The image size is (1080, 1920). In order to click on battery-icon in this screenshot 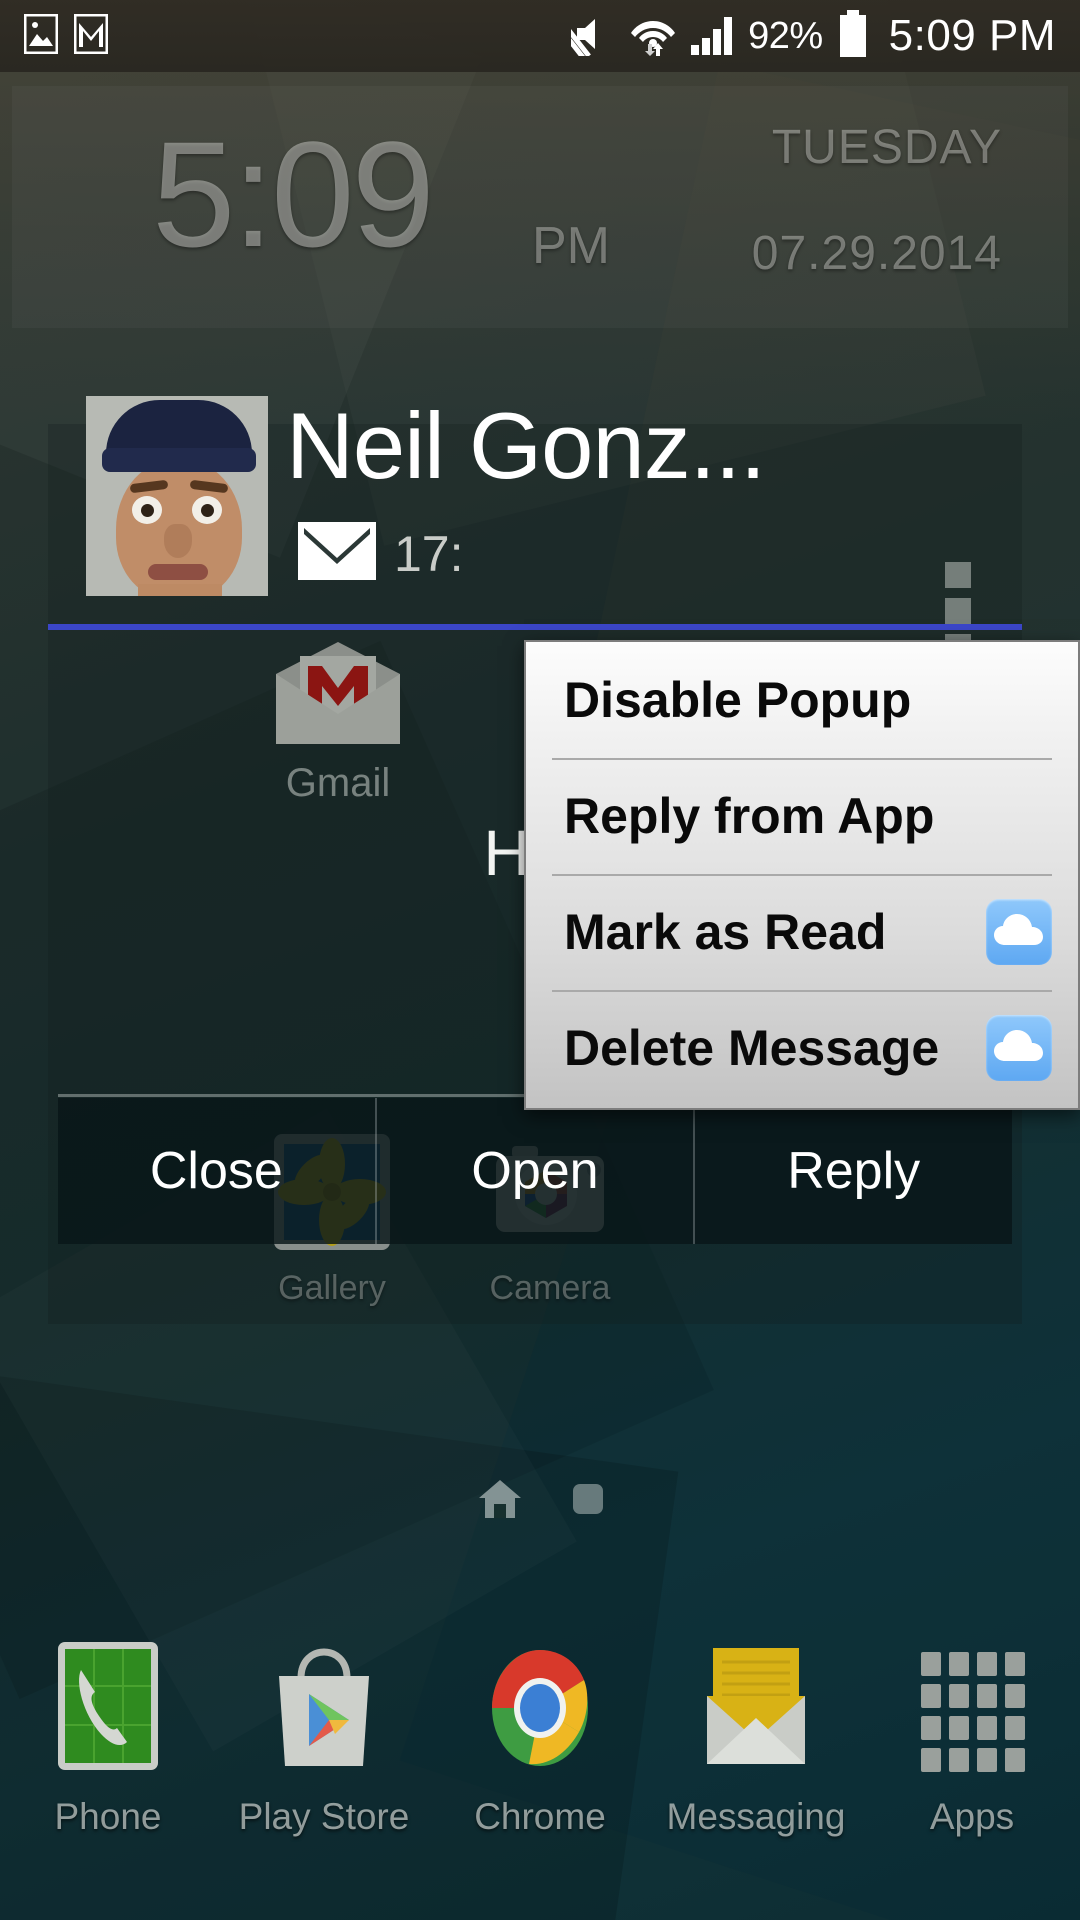, I will do `click(853, 36)`.